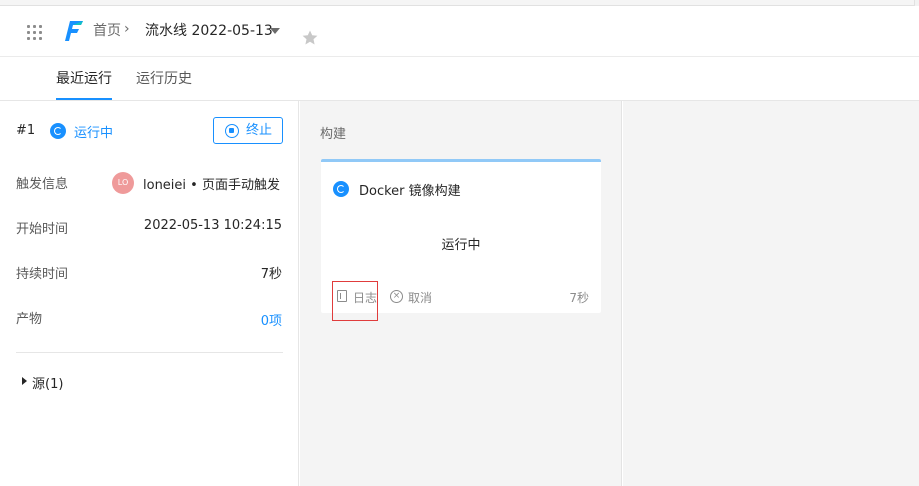 Image resolution: width=919 pixels, height=486 pixels. Describe the element at coordinates (209, 31) in the screenshot. I see `breadcrumb-pipeline: 流水线 2022-05-13` at that location.